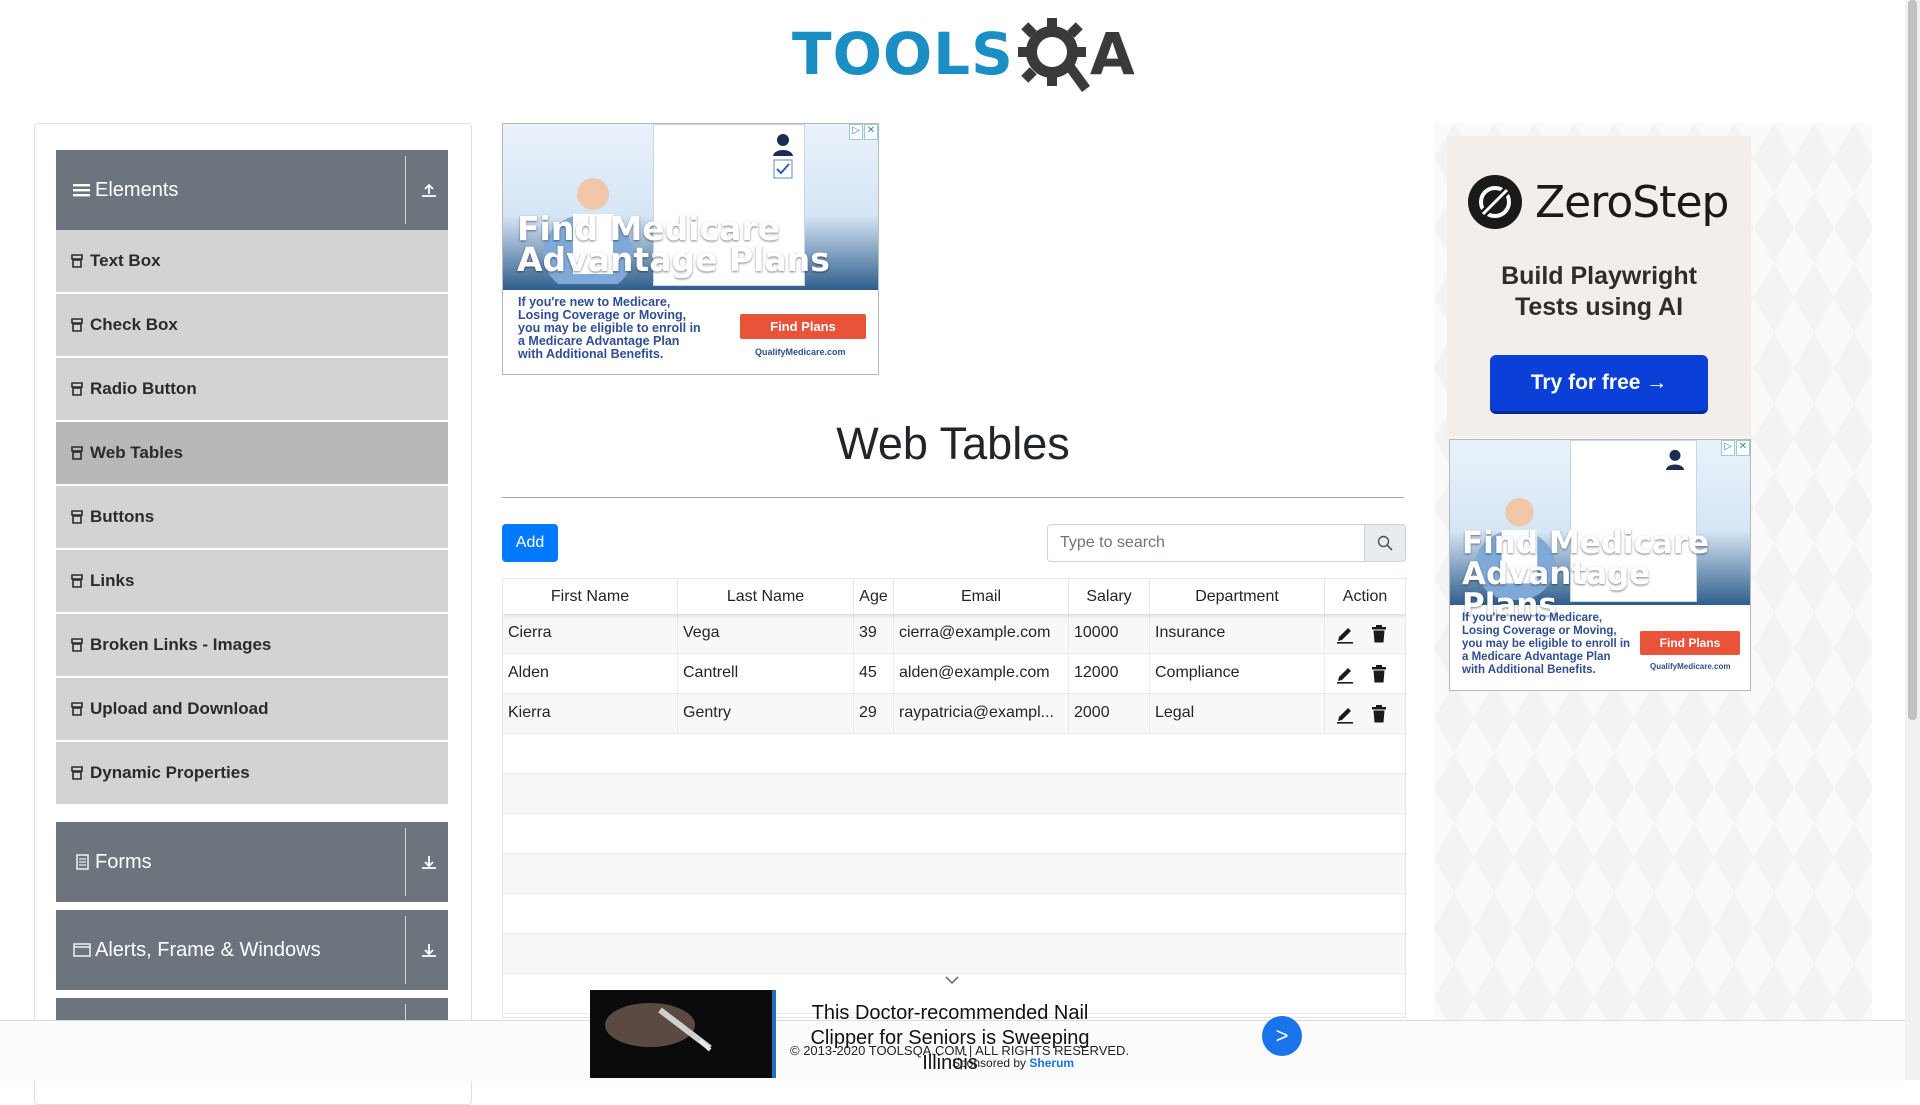 This screenshot has height=1105, width=1920. Describe the element at coordinates (1051, 1063) in the screenshot. I see `sponsor-link: Sherum` at that location.